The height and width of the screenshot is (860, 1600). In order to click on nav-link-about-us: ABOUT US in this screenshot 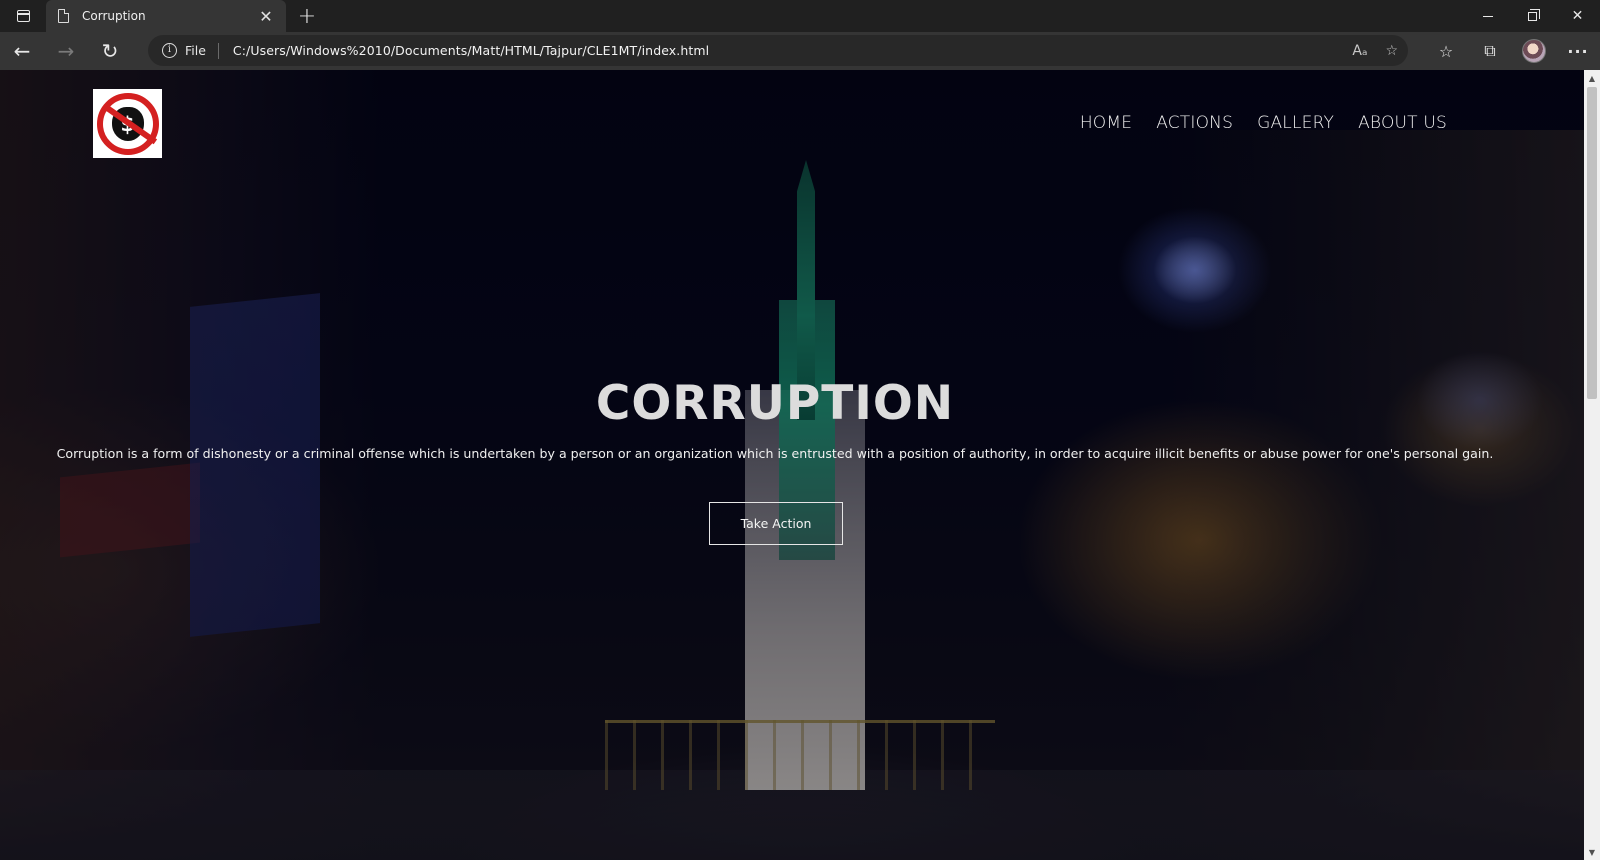, I will do `click(1402, 123)`.